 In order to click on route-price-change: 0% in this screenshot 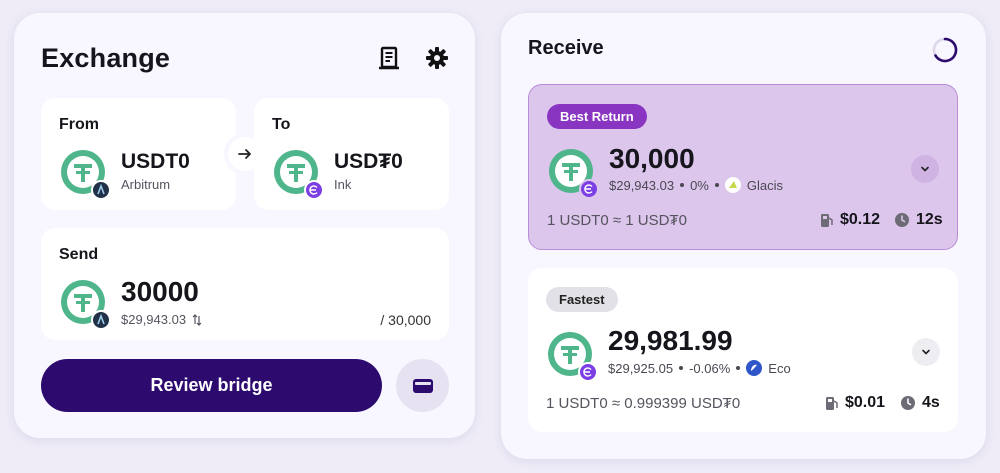, I will do `click(699, 185)`.